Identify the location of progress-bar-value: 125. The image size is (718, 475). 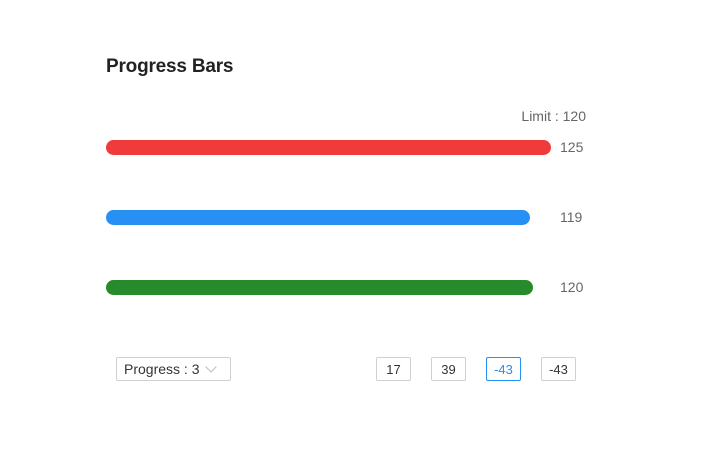
(572, 147).